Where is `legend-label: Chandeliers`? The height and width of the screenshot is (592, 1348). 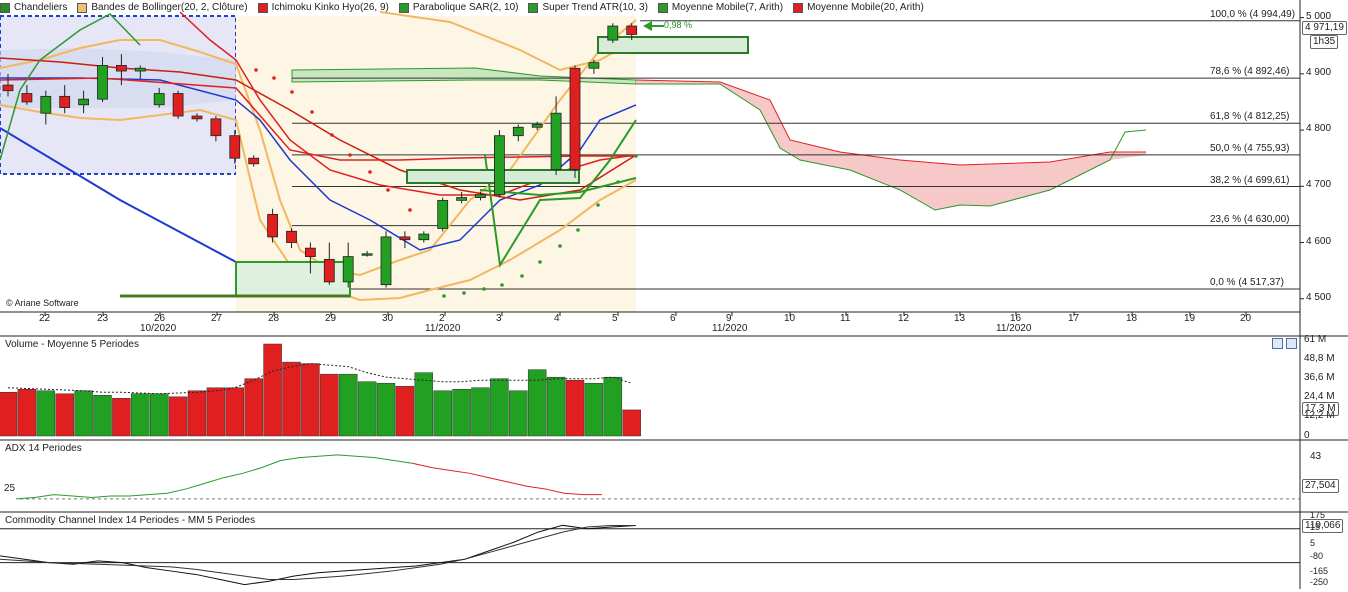
legend-label: Chandeliers is located at coordinates (41, 7).